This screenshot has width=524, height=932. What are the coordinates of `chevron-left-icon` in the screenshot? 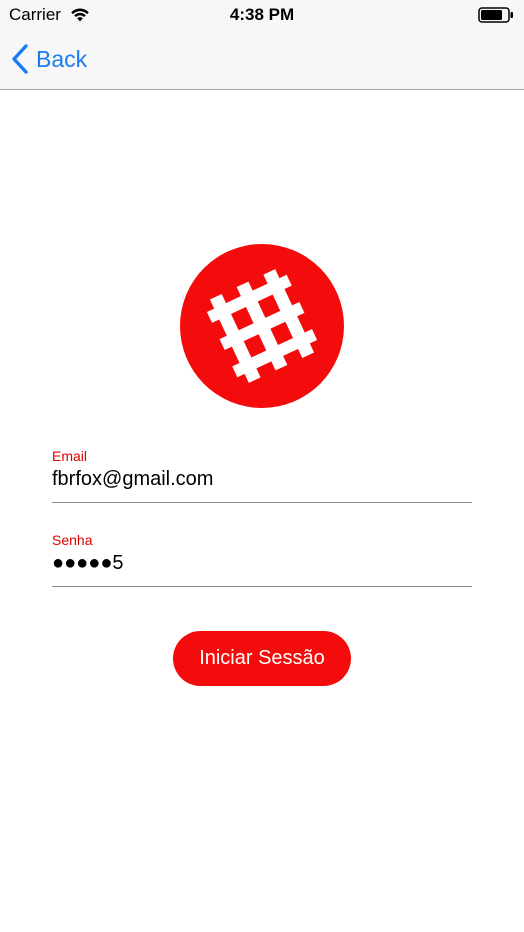 It's located at (20, 59).